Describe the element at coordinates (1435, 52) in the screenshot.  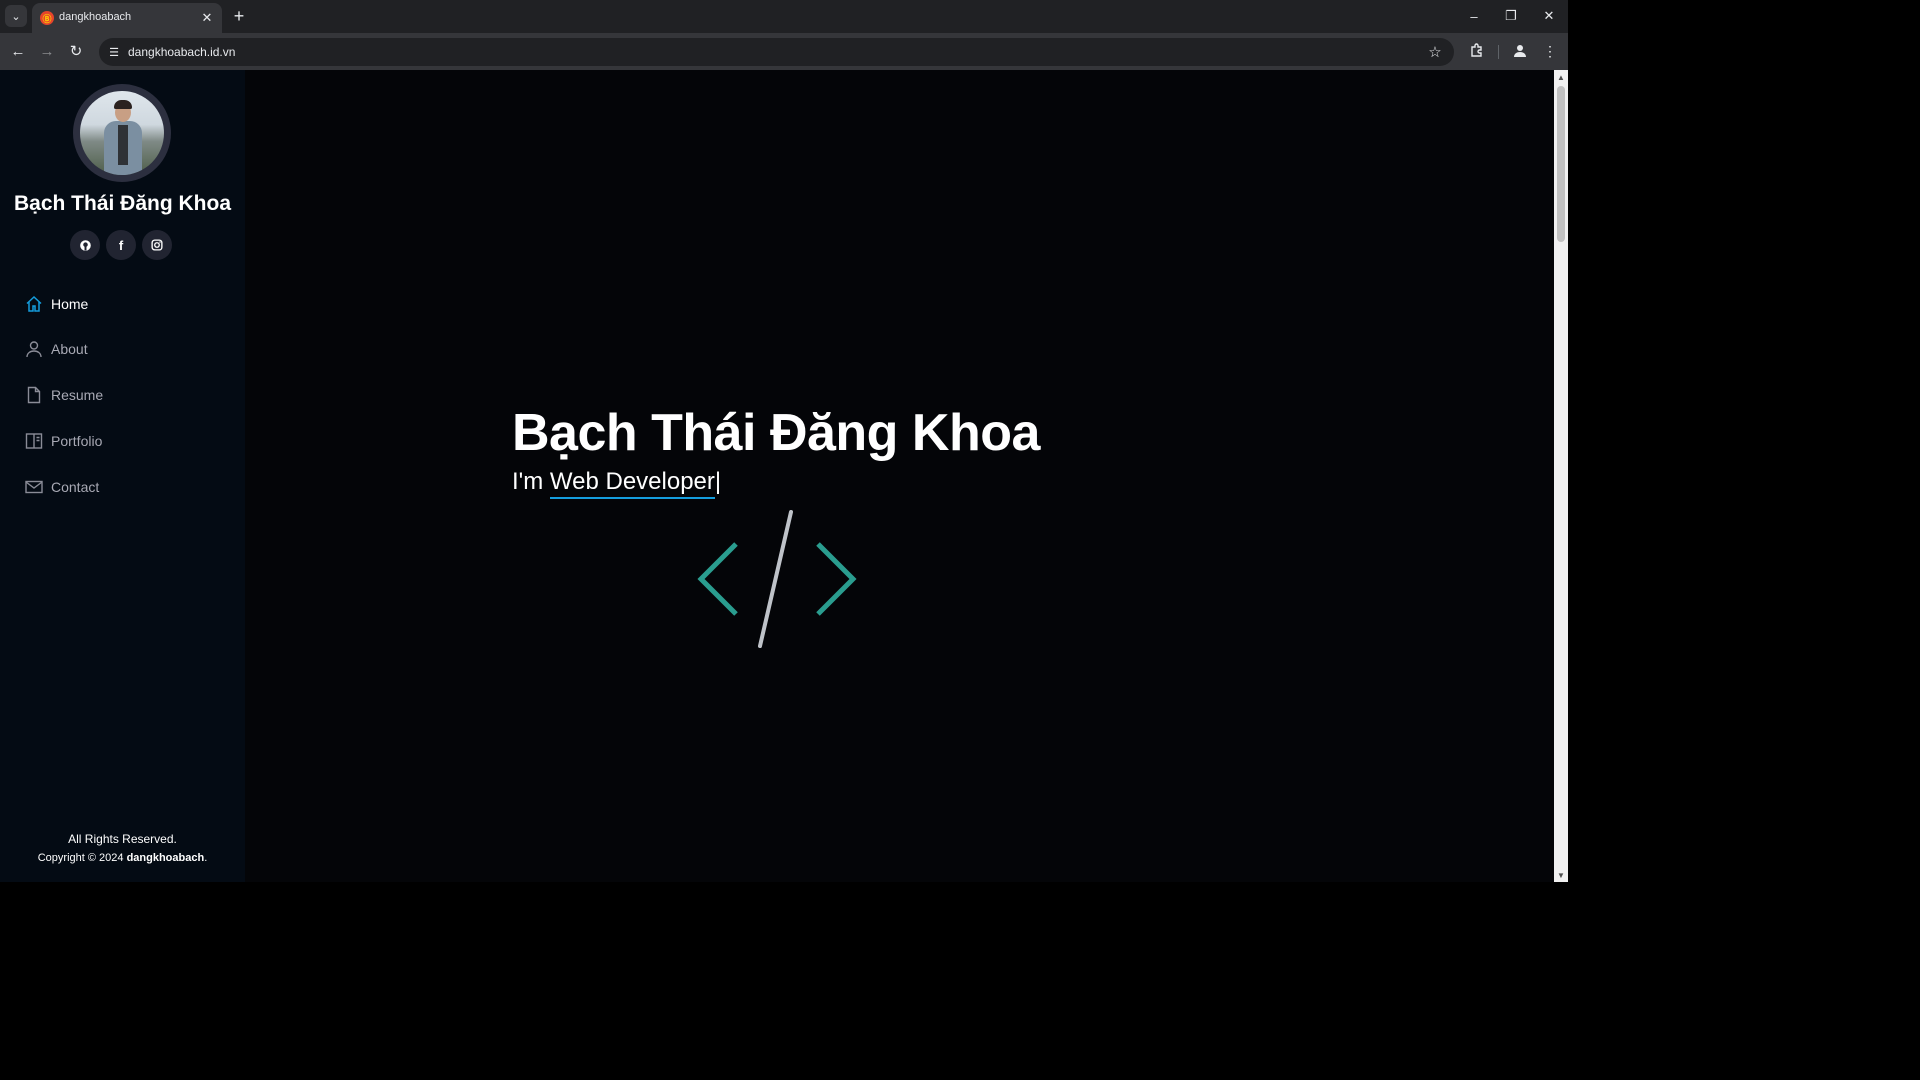
I see `star-icon: ☆` at that location.